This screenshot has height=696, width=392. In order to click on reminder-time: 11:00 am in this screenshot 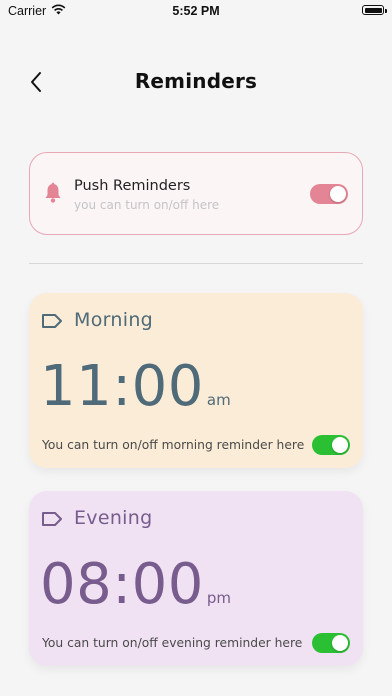, I will do `click(135, 387)`.